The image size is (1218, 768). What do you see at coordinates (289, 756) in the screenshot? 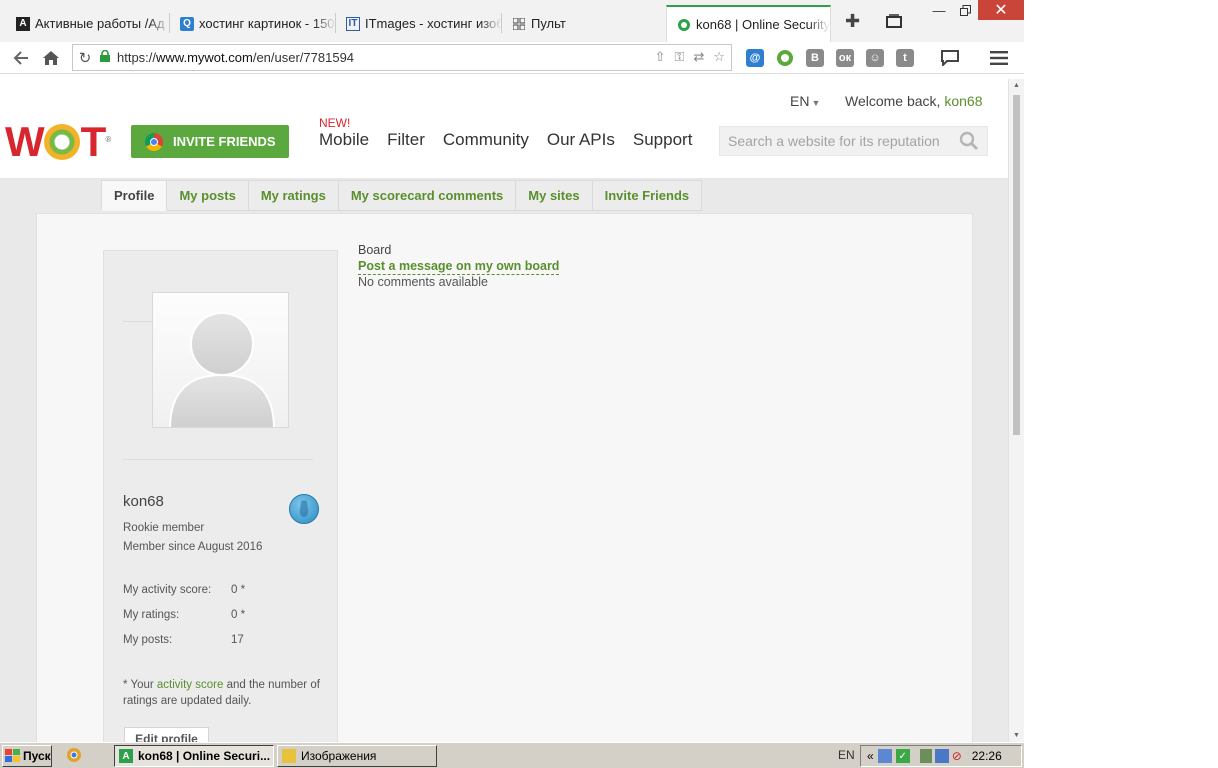
I see `folder-icon` at bounding box center [289, 756].